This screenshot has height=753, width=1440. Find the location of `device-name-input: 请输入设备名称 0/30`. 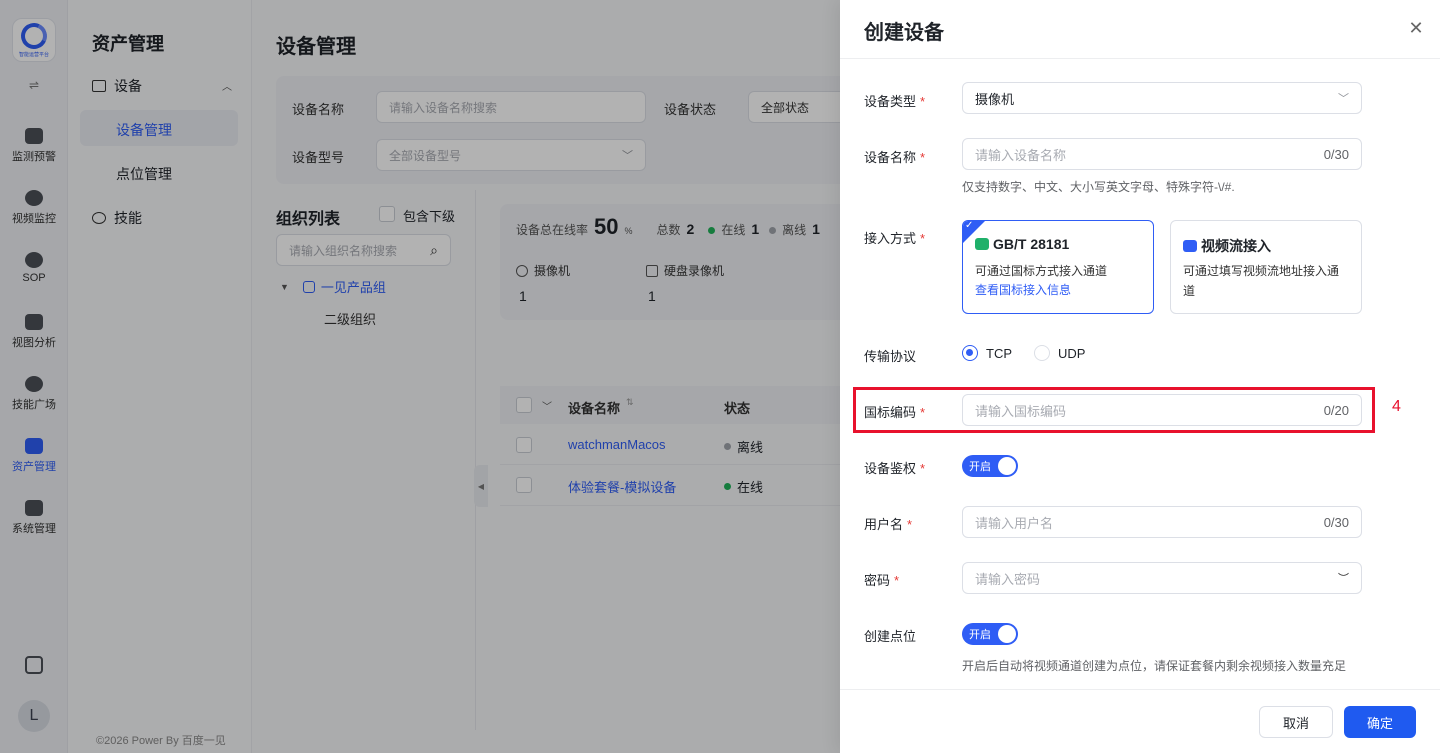

device-name-input: 请输入设备名称 0/30 is located at coordinates (1162, 154).